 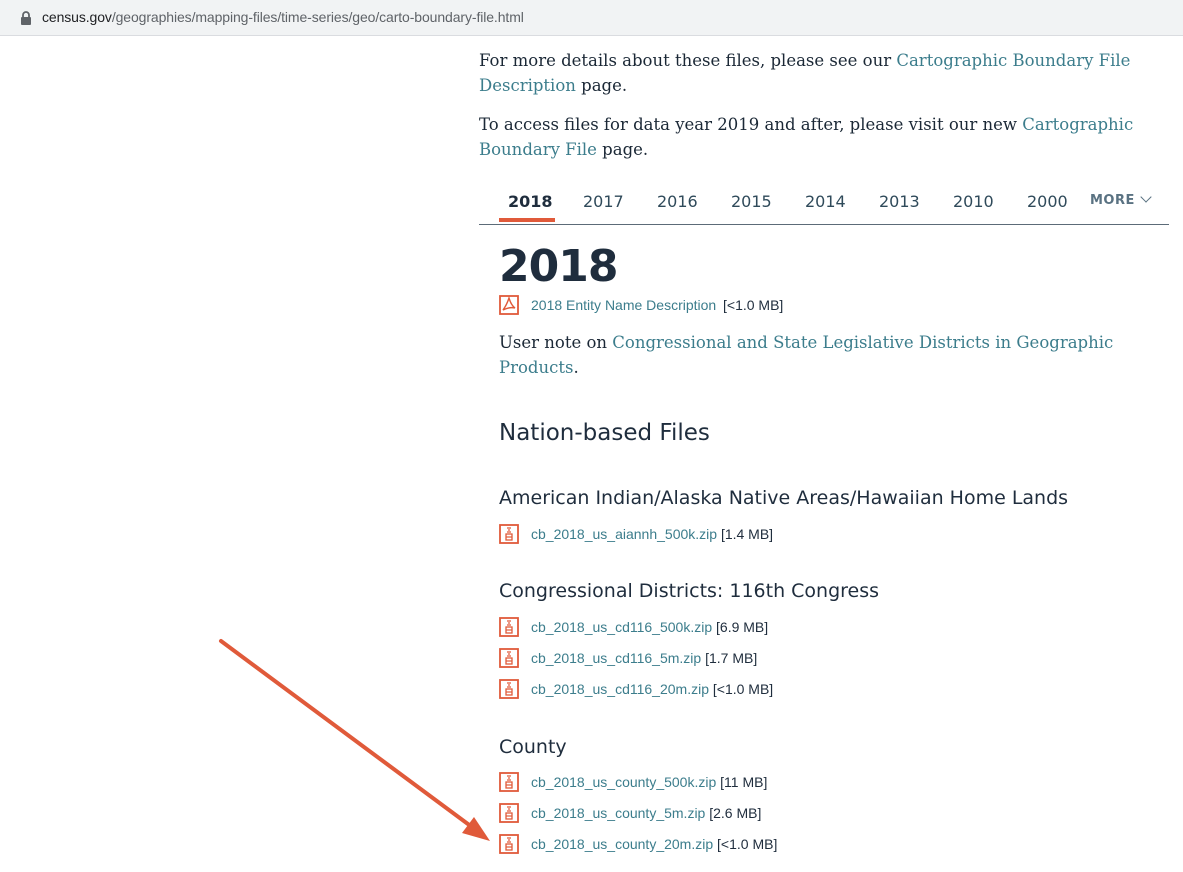 I want to click on year-heading: 2018, so click(x=558, y=266).